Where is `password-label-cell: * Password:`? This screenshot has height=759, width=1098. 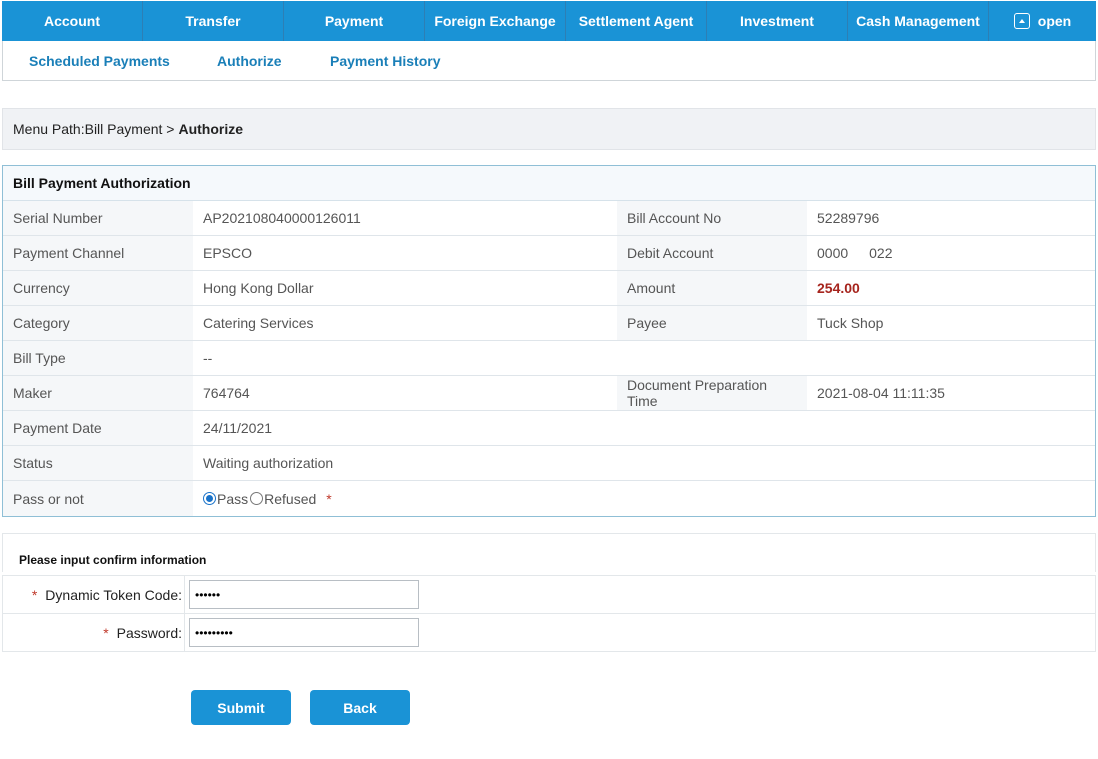 password-label-cell: * Password: is located at coordinates (94, 632).